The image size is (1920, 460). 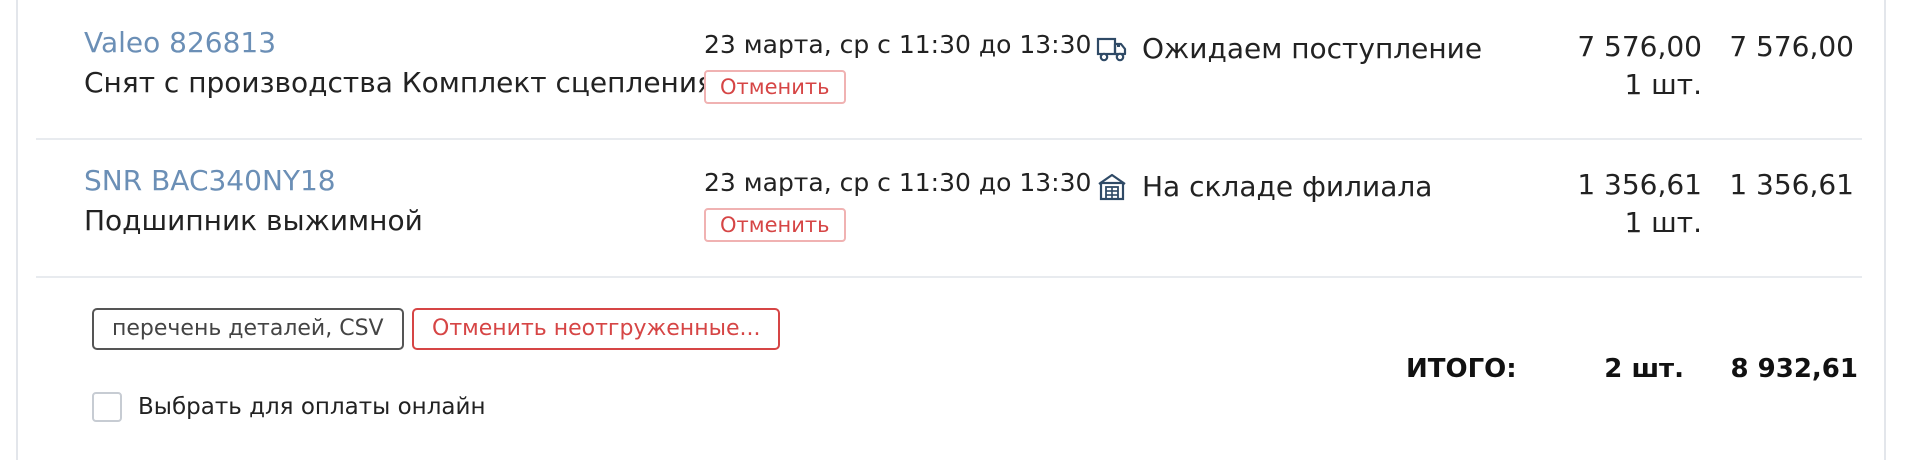 I want to click on unit-price: 1 356,61, so click(x=1639, y=184).